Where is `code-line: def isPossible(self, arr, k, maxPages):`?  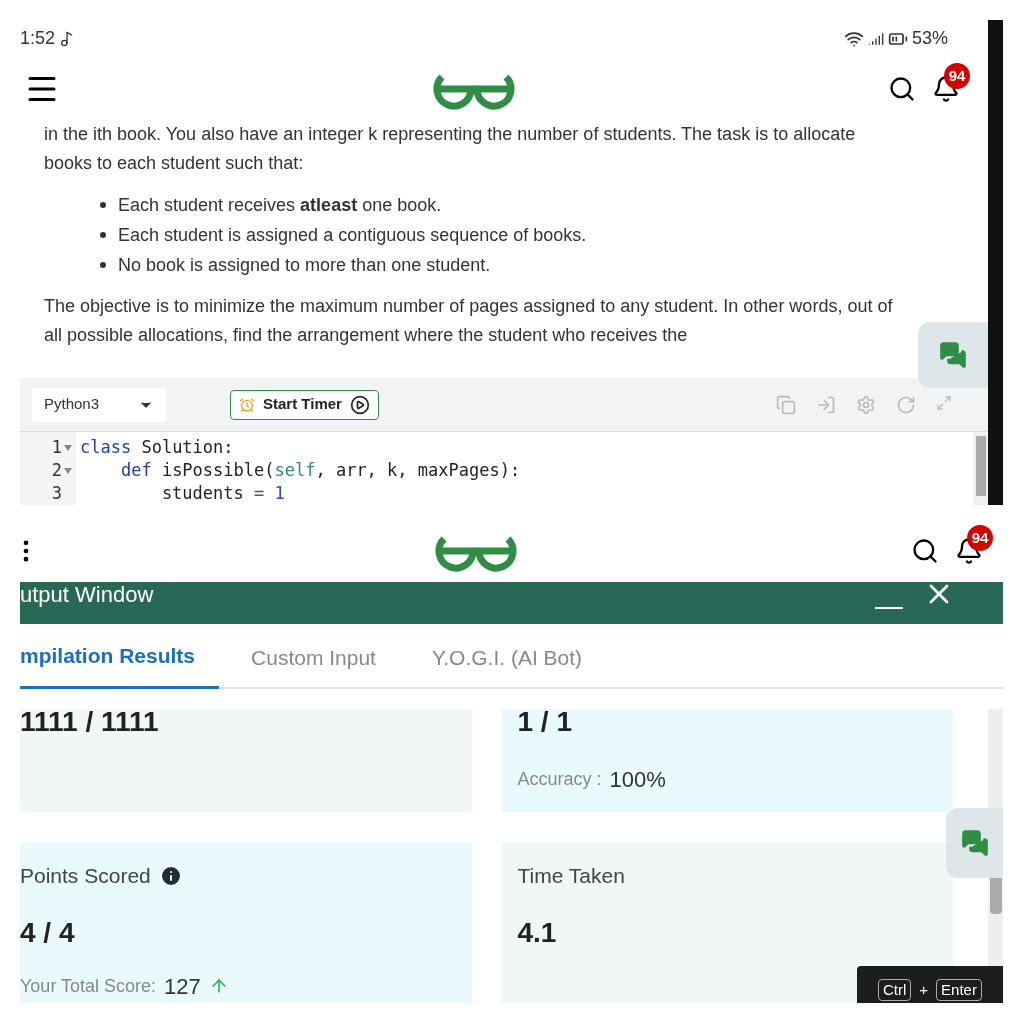 code-line: def isPossible(self, arr, k, maxPages): is located at coordinates (320, 470).